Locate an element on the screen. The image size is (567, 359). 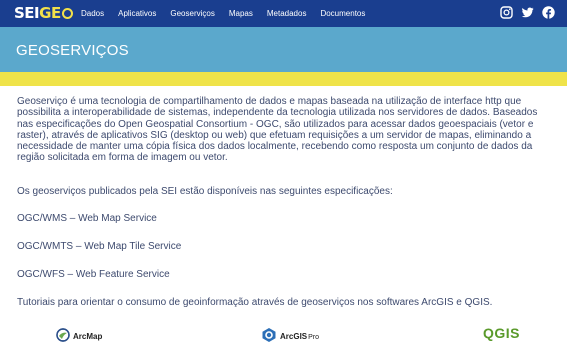
nav-aplicativos: Aplicativos is located at coordinates (137, 13).